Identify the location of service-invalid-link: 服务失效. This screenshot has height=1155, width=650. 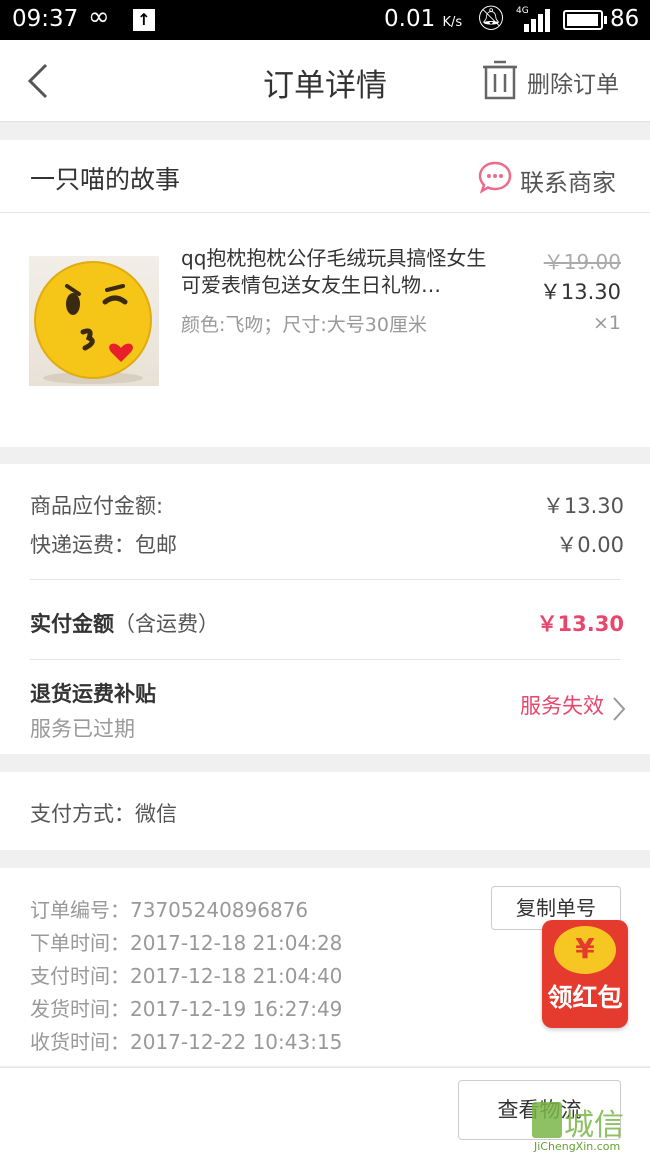
(573, 707).